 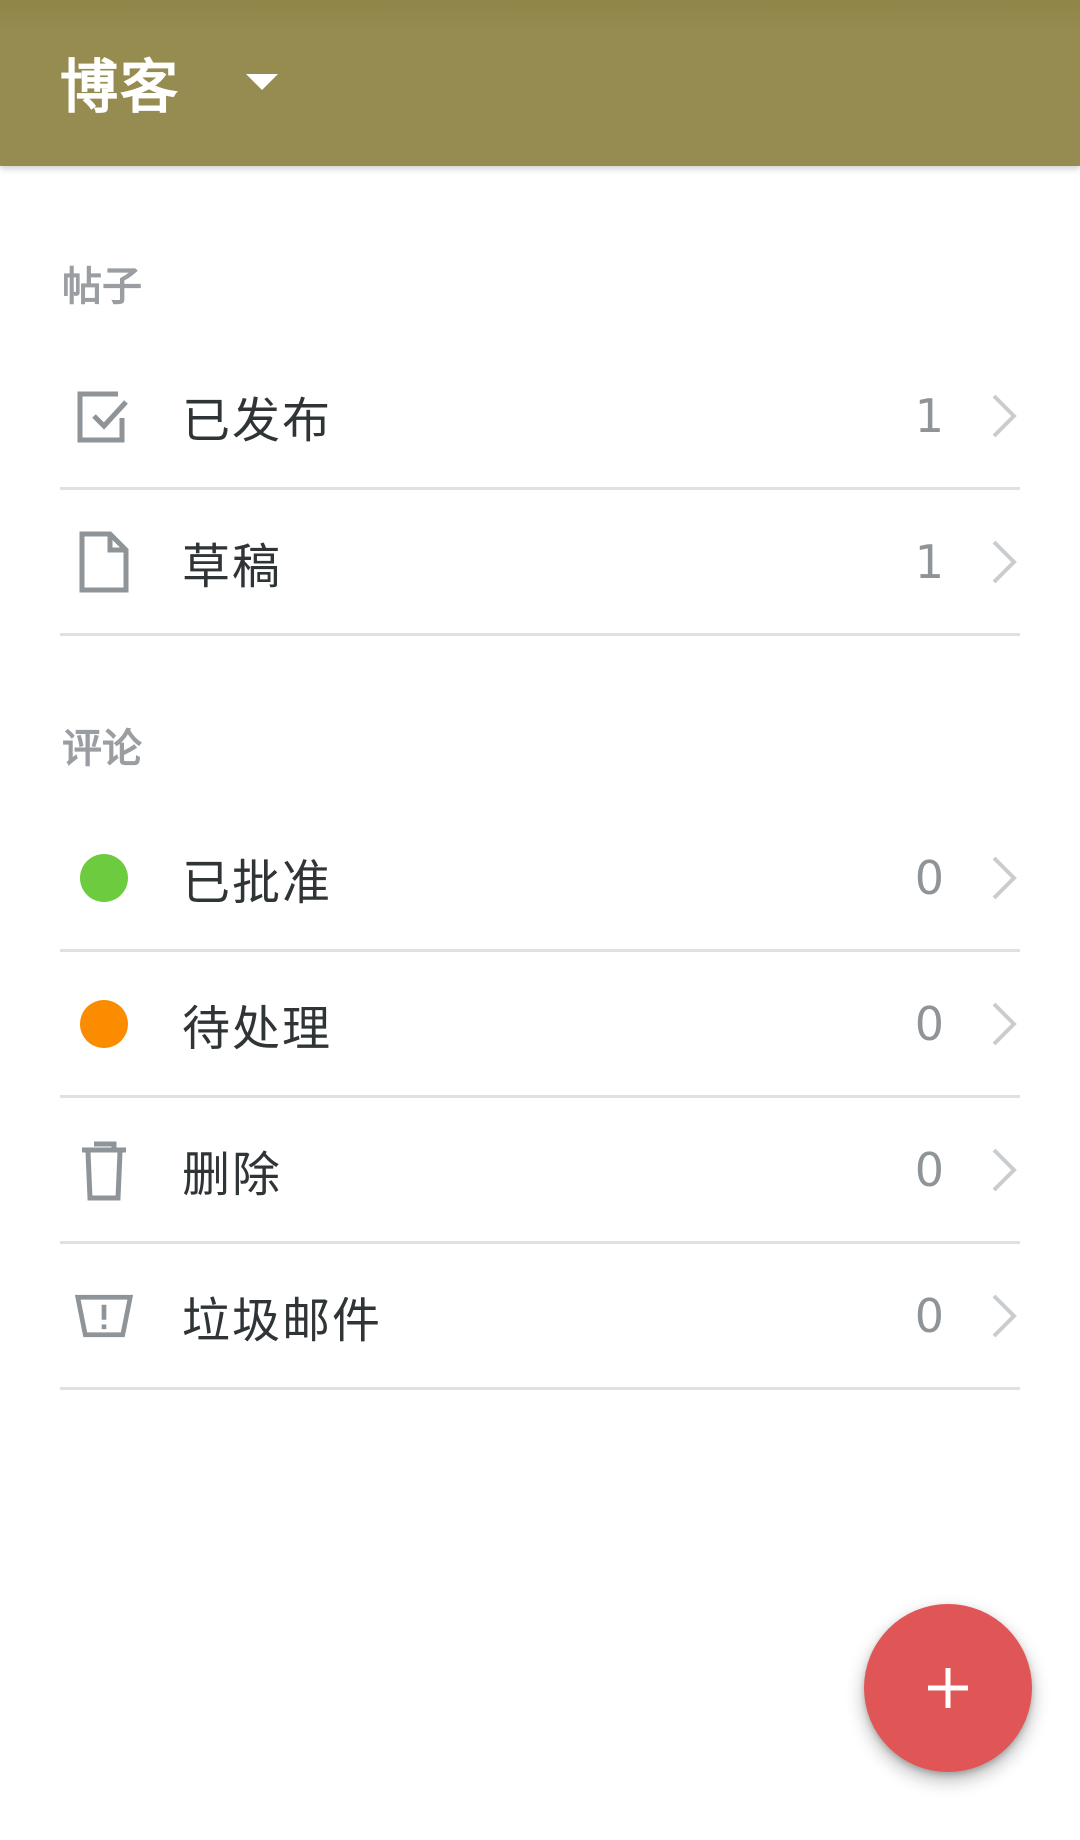 I want to click on status-dot-green, so click(x=104, y=877).